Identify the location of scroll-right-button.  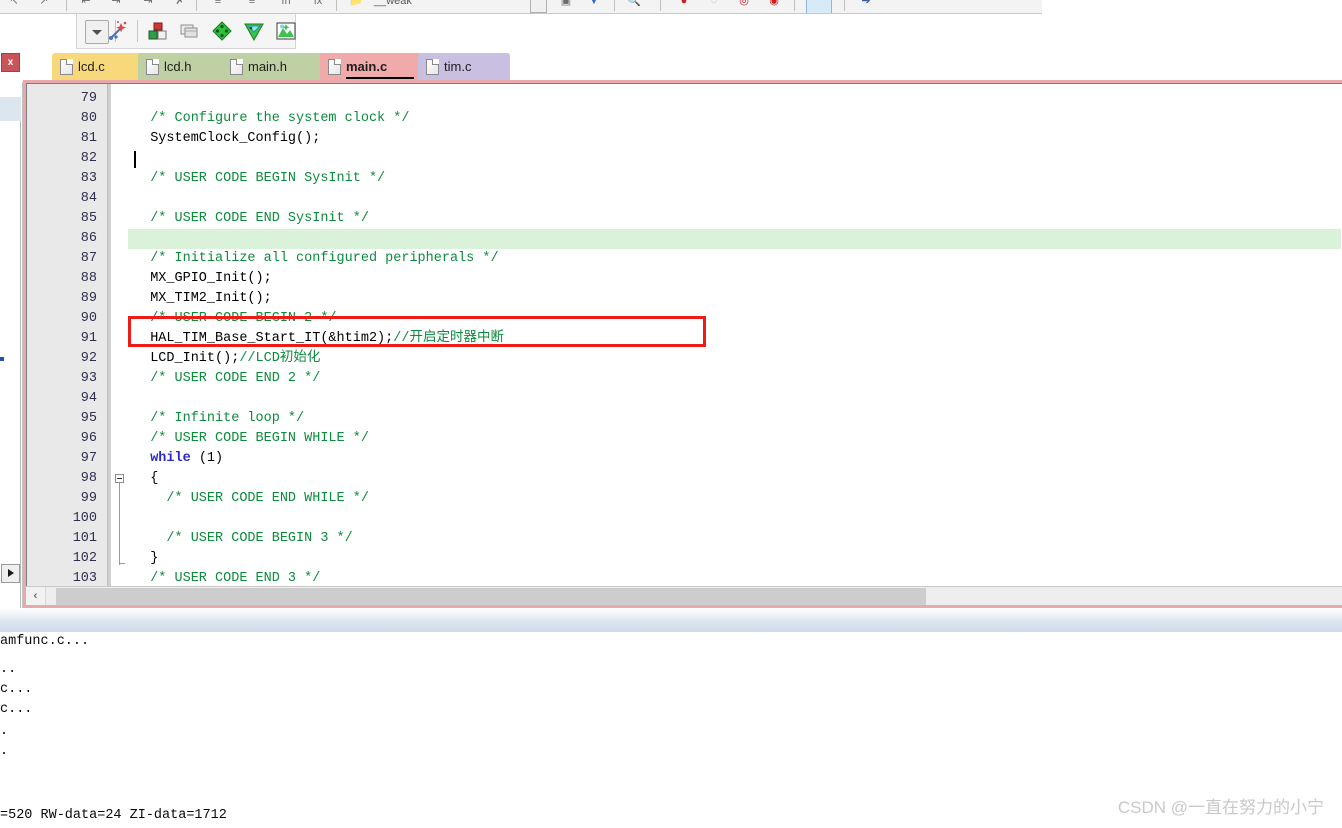
(10, 573).